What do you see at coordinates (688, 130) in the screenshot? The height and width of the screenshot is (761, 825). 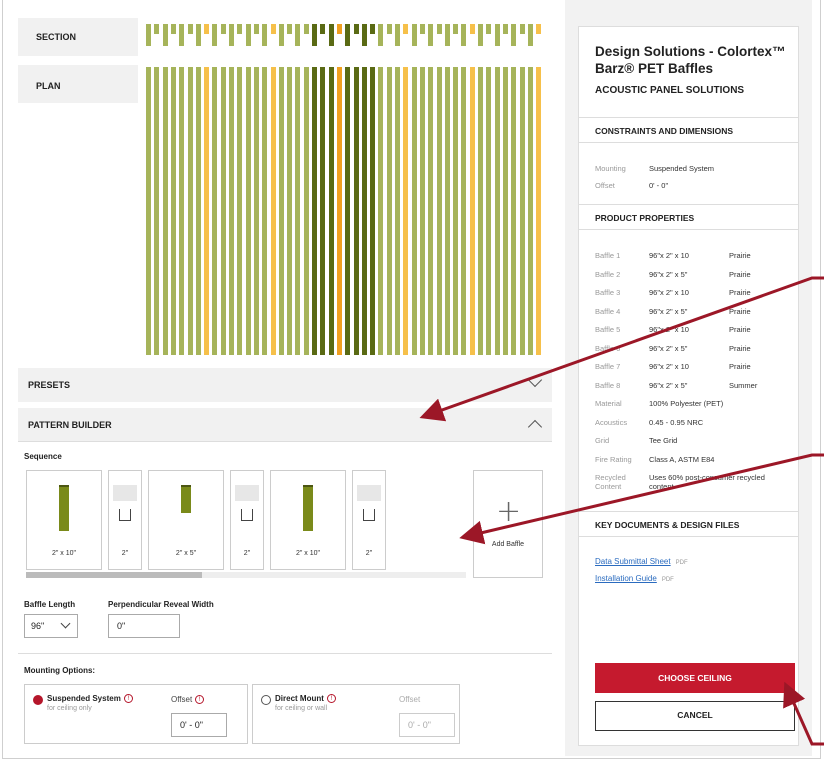 I see `constraints-header: CONSTRAINTS AND DIMENSIONS` at bounding box center [688, 130].